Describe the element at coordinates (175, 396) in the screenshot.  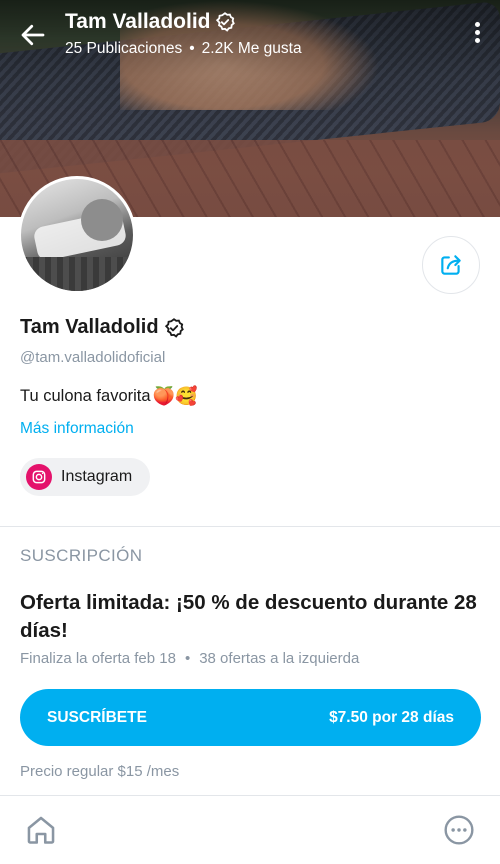
I see `bio-emoji: 🍑🥰` at that location.